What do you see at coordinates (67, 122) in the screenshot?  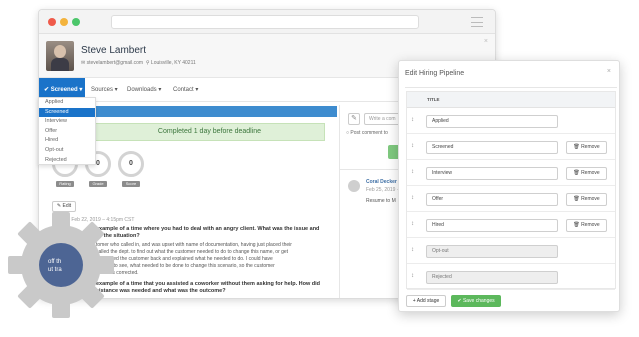 I see `dropdown-item-interview: Interview` at bounding box center [67, 122].